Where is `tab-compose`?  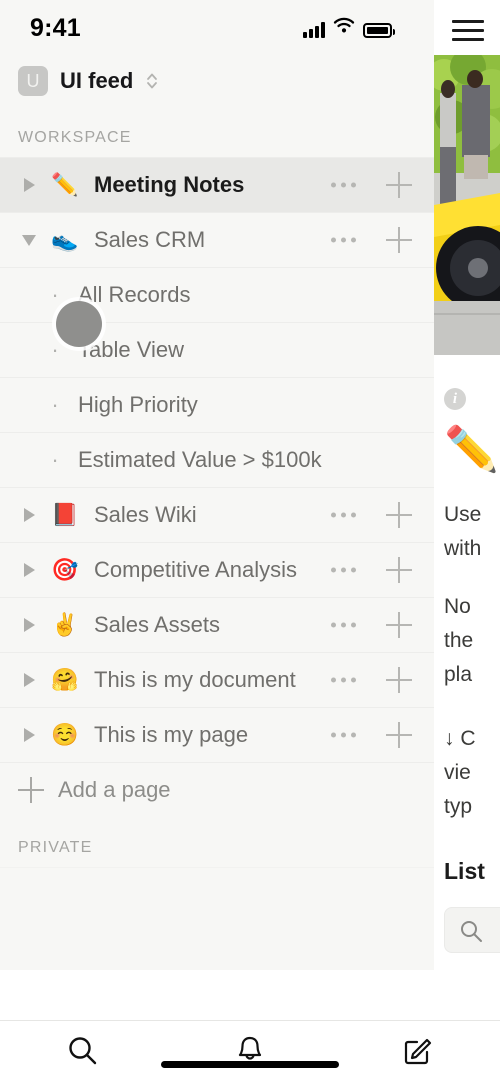 tab-compose is located at coordinates (416, 1050).